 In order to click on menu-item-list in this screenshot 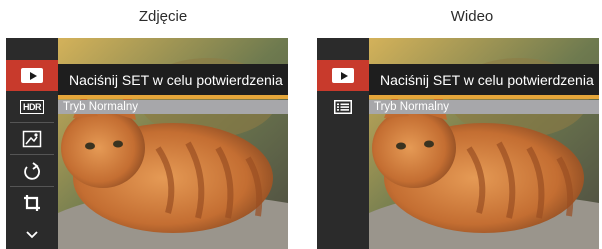, I will do `click(343, 106)`.